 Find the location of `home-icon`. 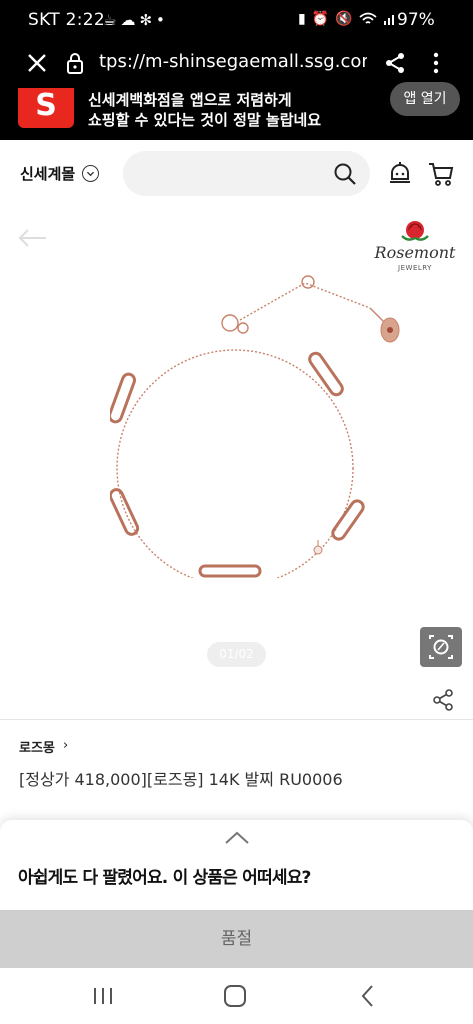

home-icon is located at coordinates (235, 996).